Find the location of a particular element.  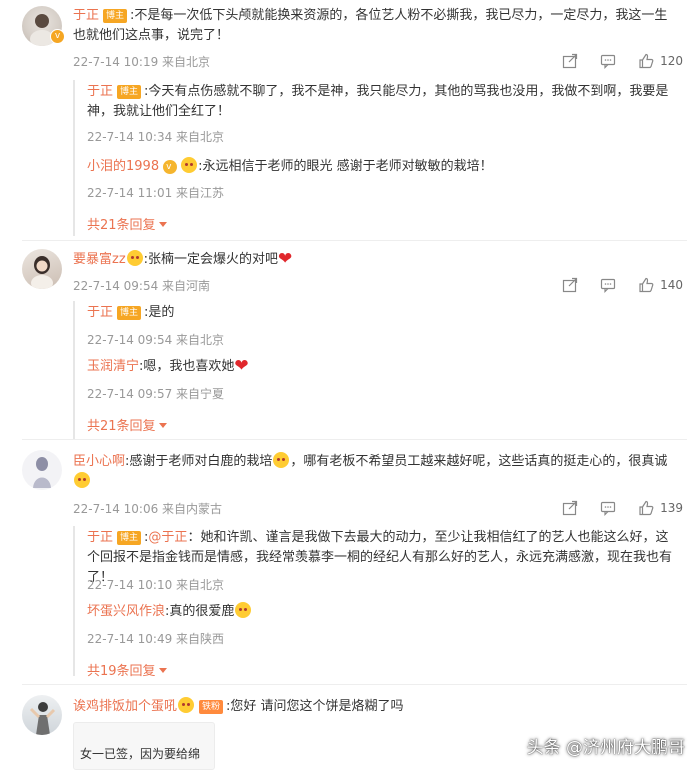

reply-text: :嗯，我也喜欢她 is located at coordinates (187, 366).